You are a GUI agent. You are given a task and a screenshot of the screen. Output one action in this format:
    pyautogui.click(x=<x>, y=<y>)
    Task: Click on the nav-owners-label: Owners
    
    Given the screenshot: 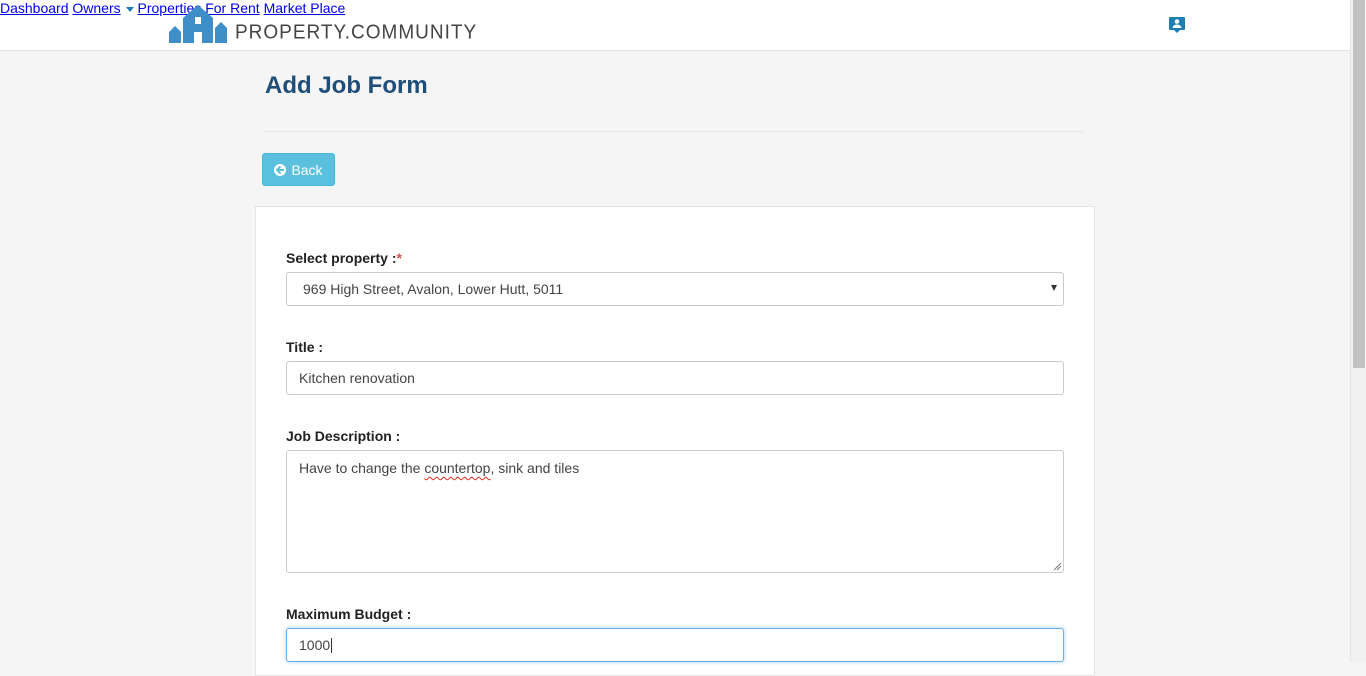 What is the action you would take?
    pyautogui.click(x=96, y=8)
    